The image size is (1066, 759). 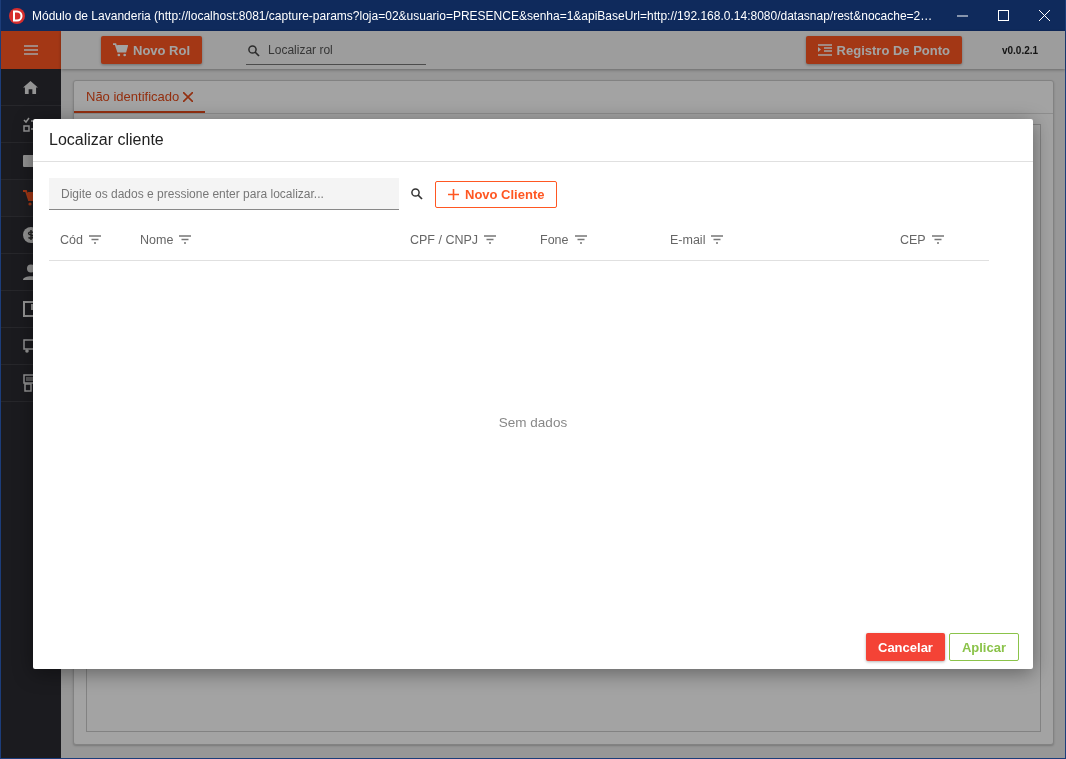 I want to click on tab: Não identificado, so click(x=140, y=97).